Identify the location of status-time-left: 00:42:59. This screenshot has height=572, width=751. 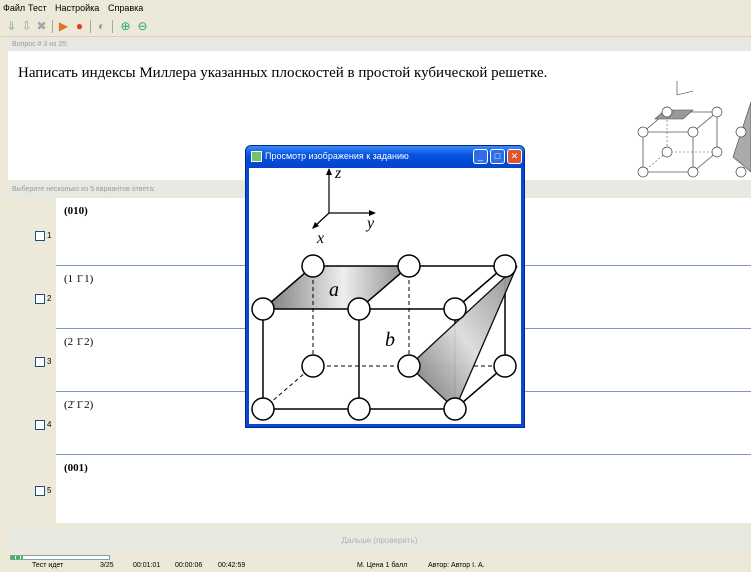
(232, 565).